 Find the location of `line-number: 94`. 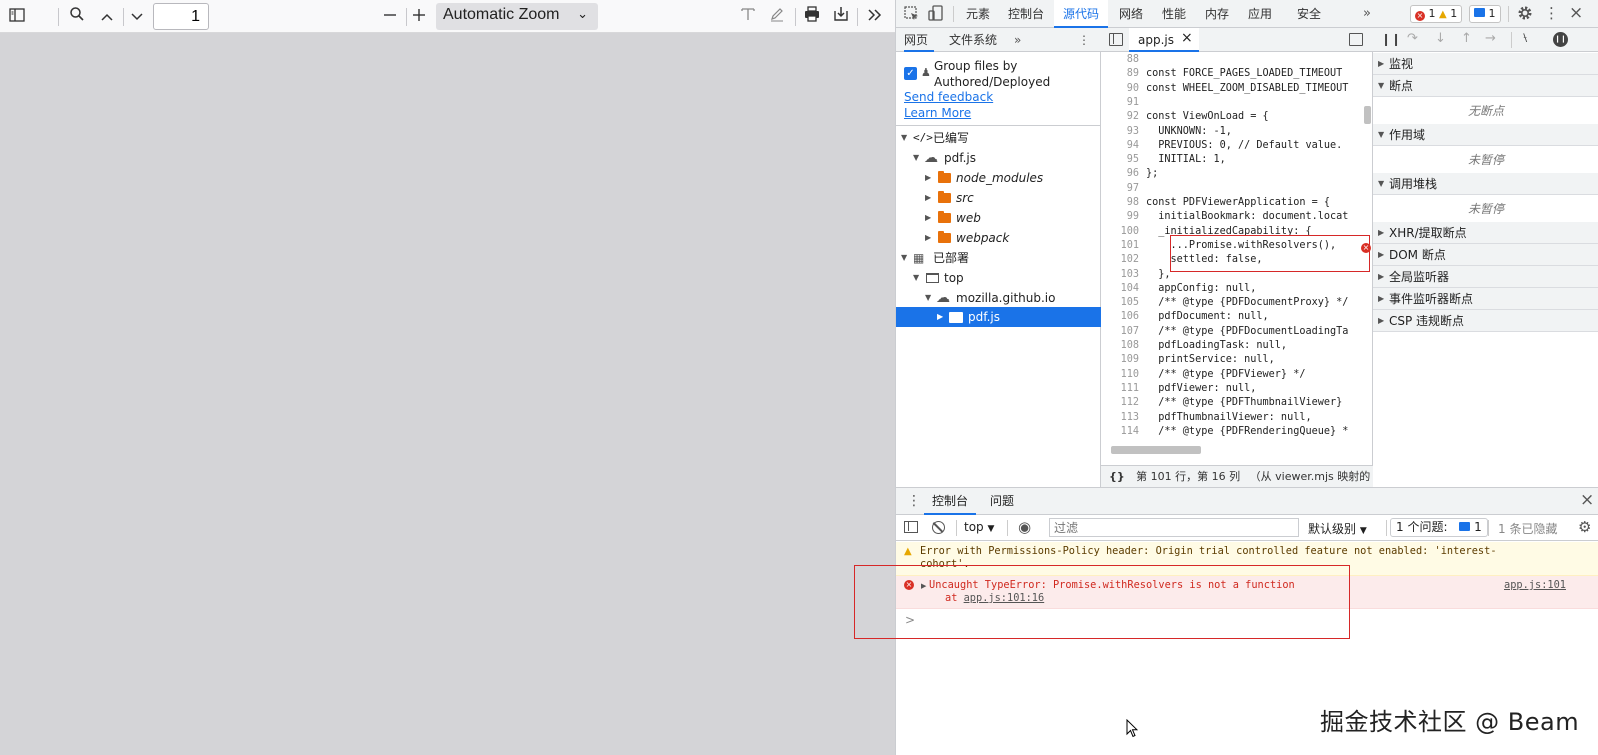

line-number: 94 is located at coordinates (1120, 146).